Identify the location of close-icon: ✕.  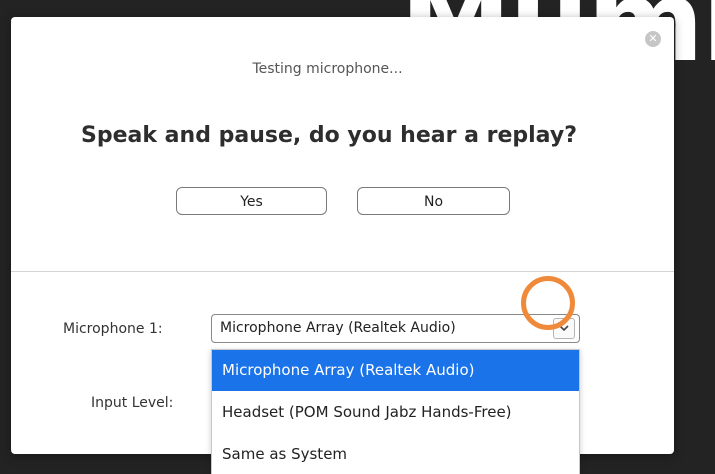
(653, 39).